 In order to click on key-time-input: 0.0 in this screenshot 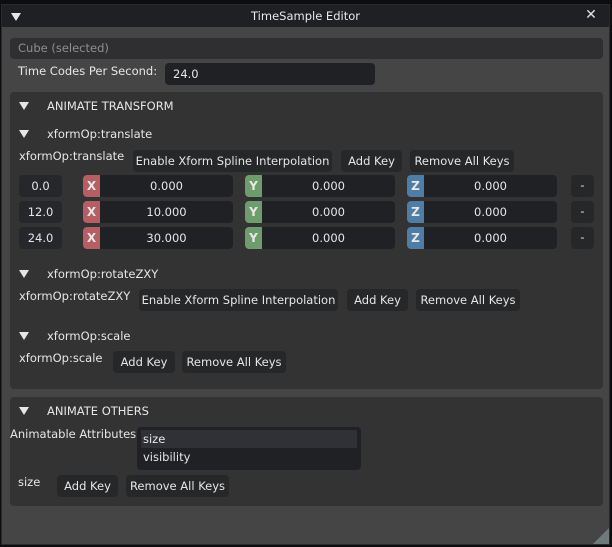, I will do `click(40, 186)`.